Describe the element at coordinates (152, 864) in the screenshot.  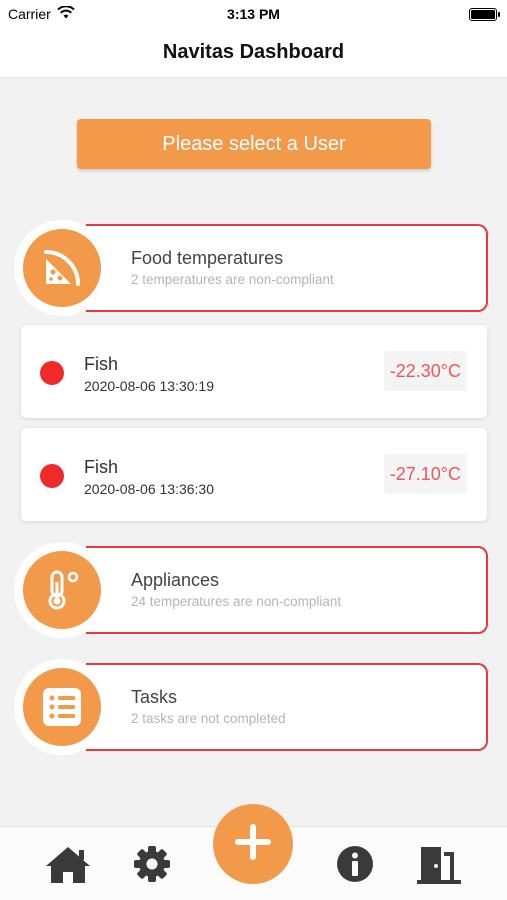
I see `gear-icon` at that location.